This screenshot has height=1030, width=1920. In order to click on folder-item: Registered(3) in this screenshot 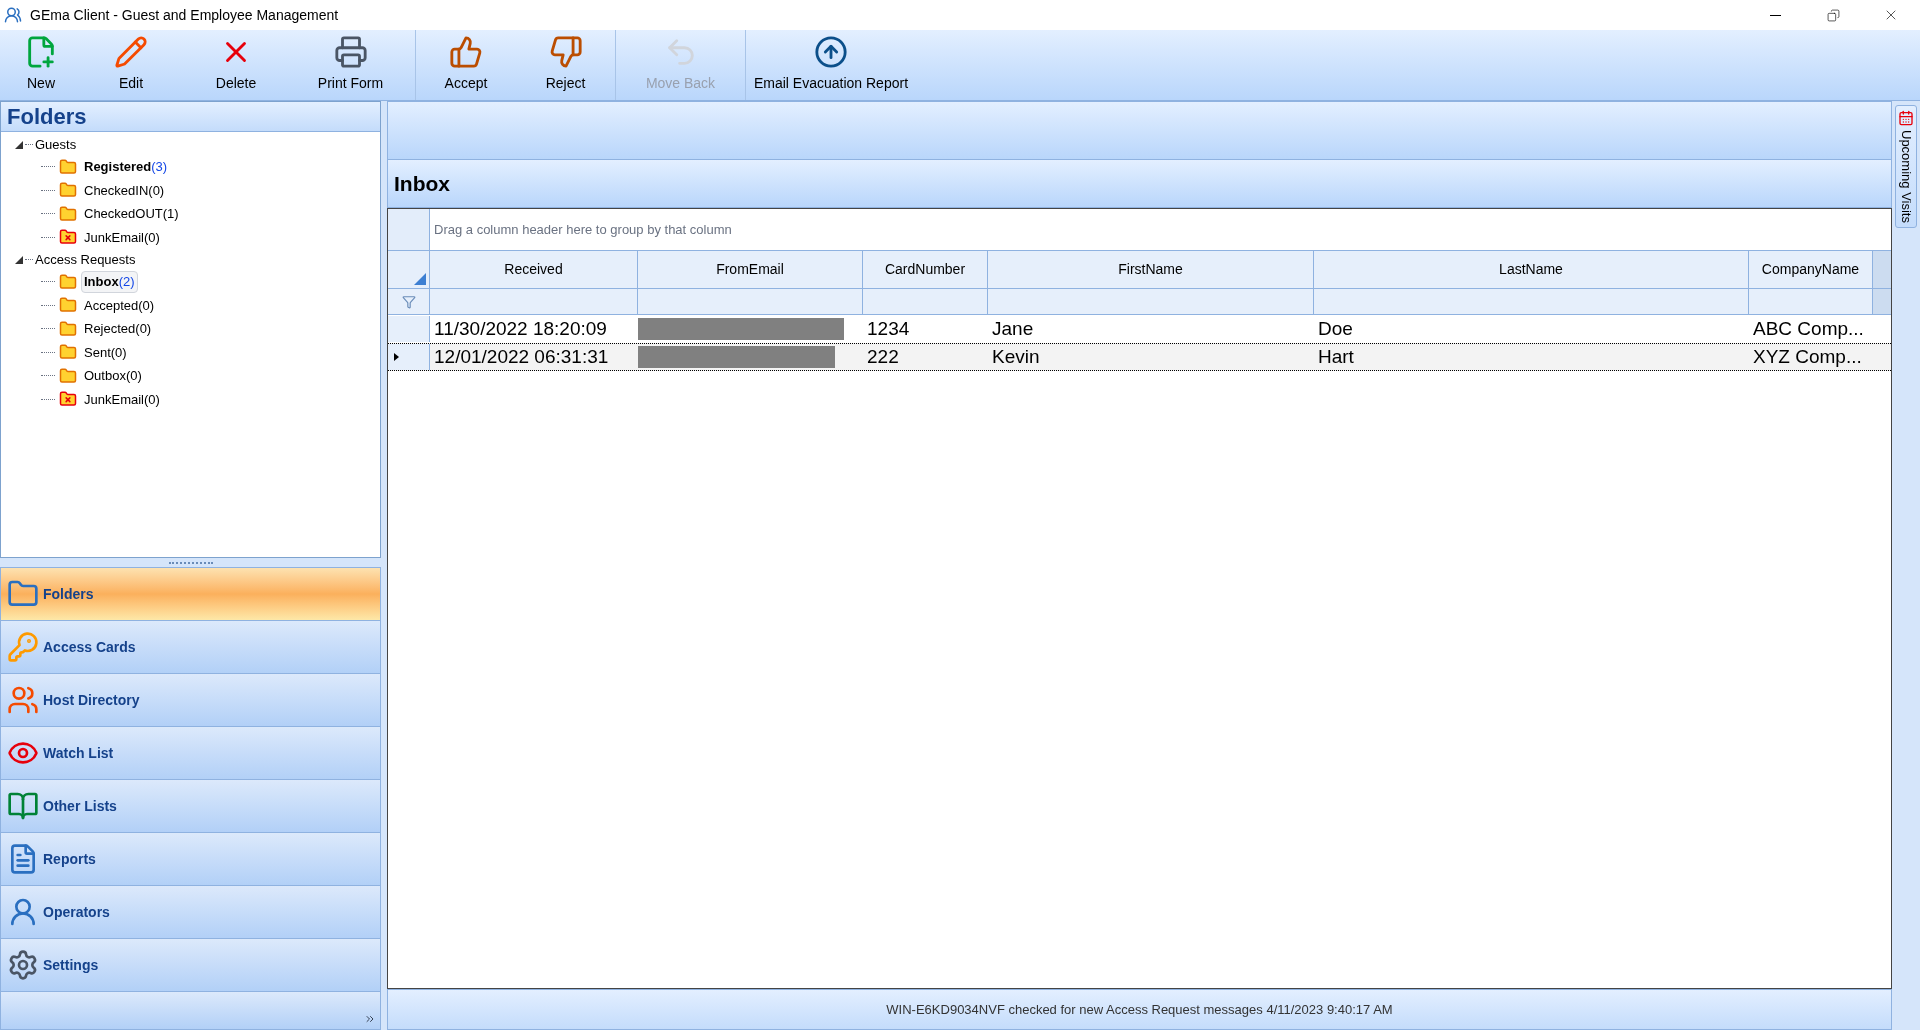, I will do `click(126, 167)`.